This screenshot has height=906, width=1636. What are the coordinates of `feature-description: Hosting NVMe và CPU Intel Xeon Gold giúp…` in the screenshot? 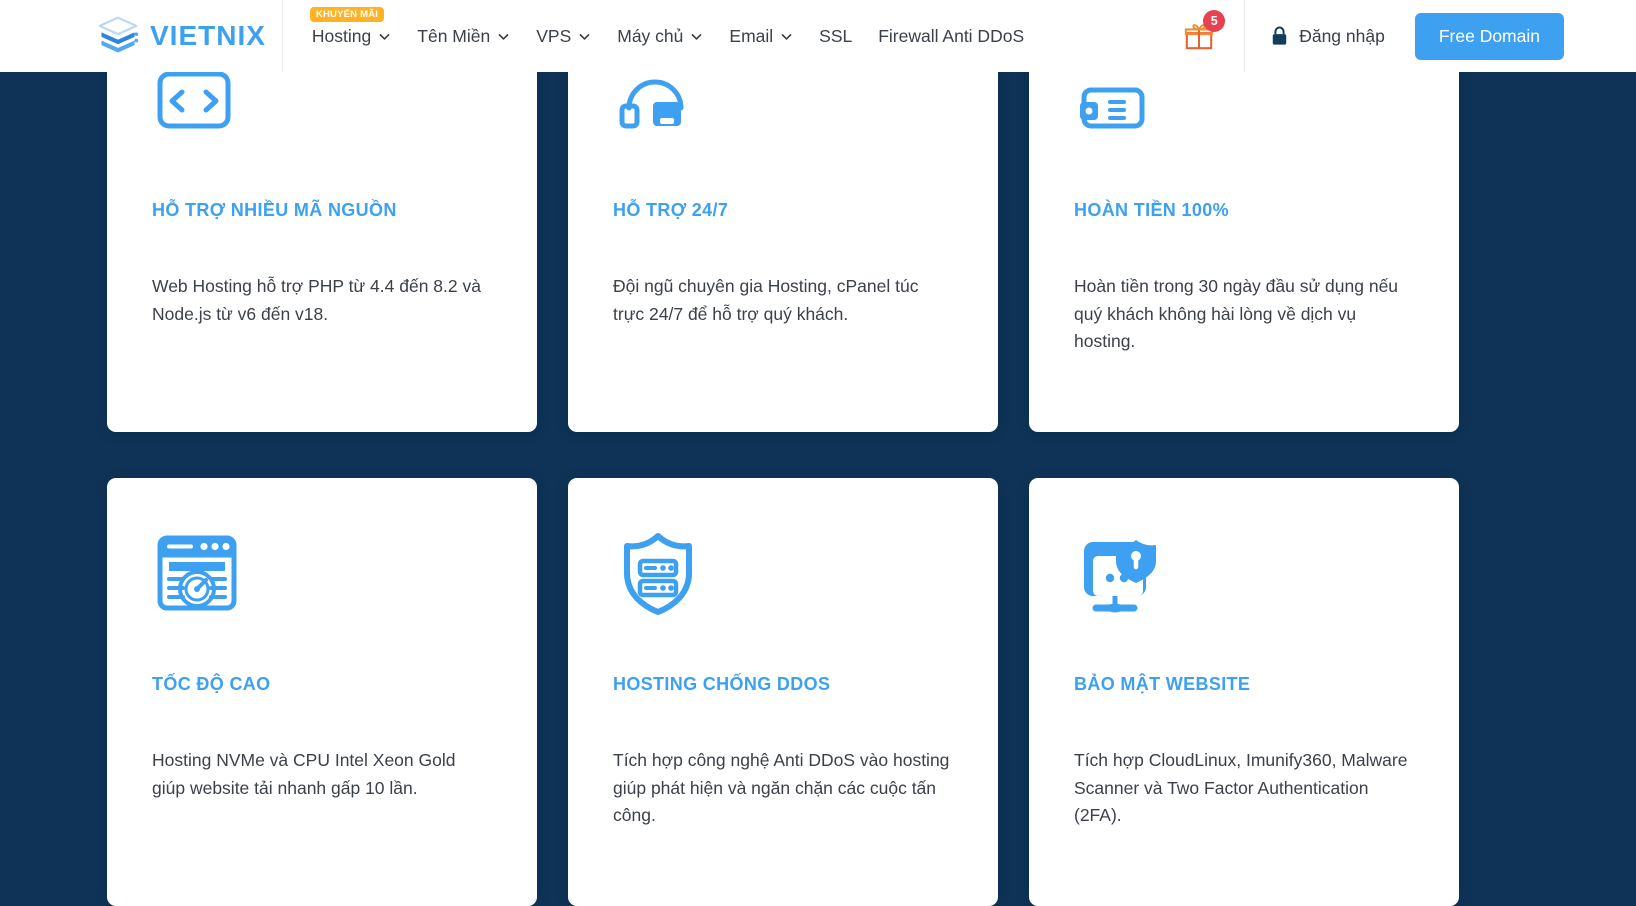 It's located at (304, 774).